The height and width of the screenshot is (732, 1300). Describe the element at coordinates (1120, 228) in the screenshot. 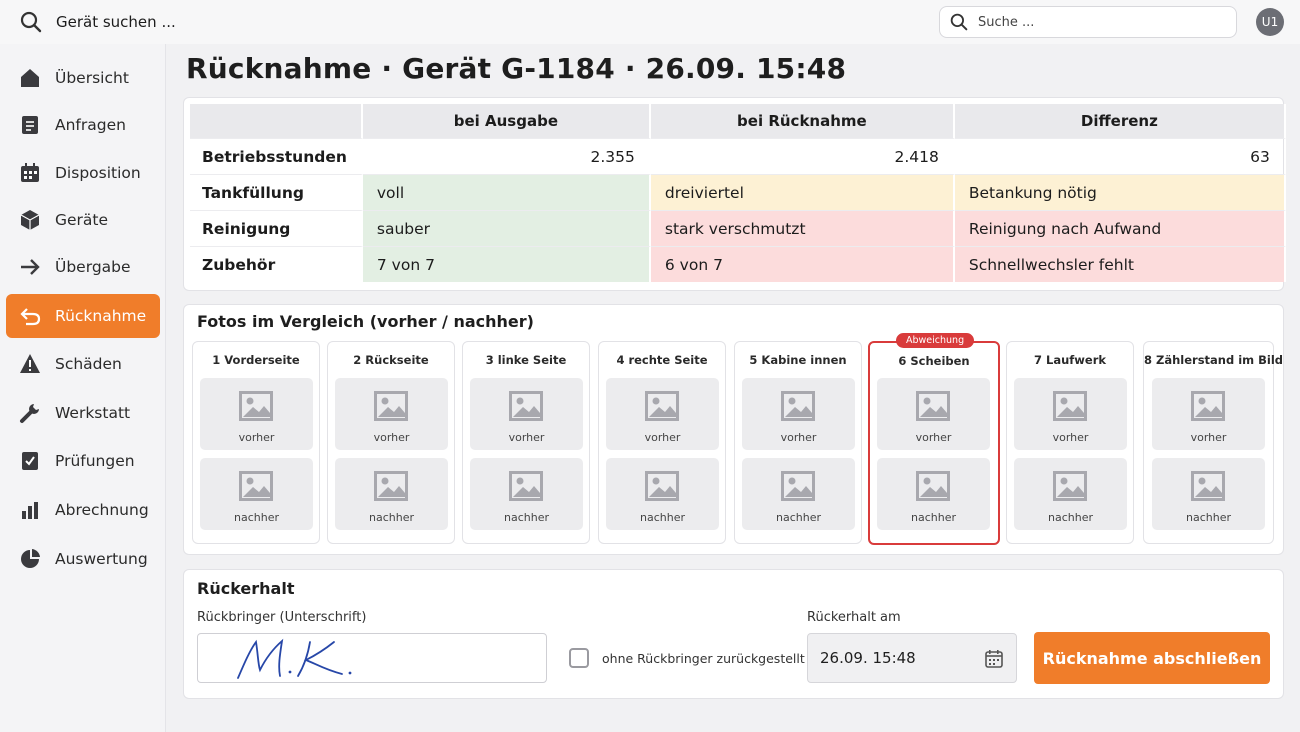

I see `cell-differenz: Reinigung nach Aufwand` at that location.